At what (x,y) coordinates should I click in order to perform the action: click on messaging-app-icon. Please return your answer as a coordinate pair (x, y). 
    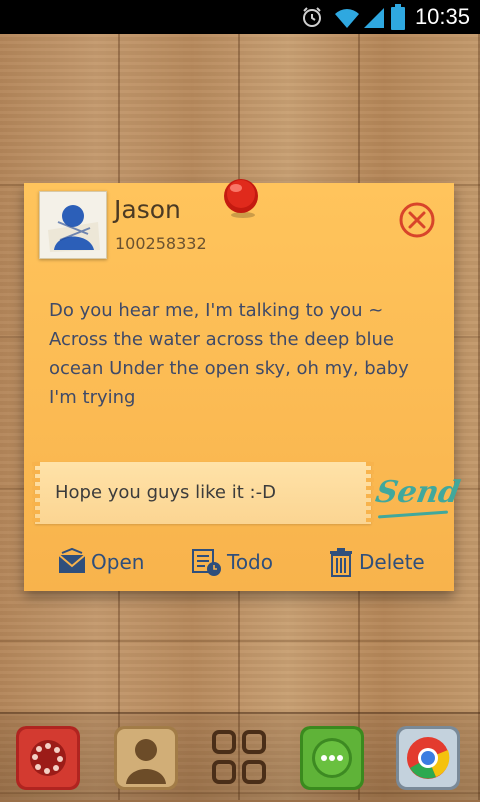
    Looking at the image, I should click on (332, 758).